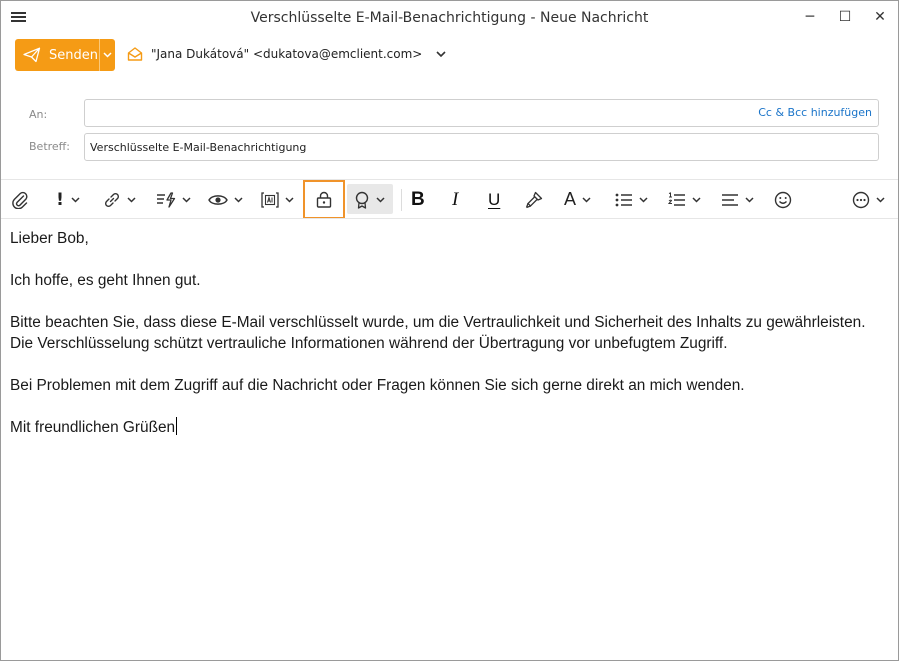 The height and width of the screenshot is (661, 899). What do you see at coordinates (362, 200) in the screenshot?
I see `sign-icon` at bounding box center [362, 200].